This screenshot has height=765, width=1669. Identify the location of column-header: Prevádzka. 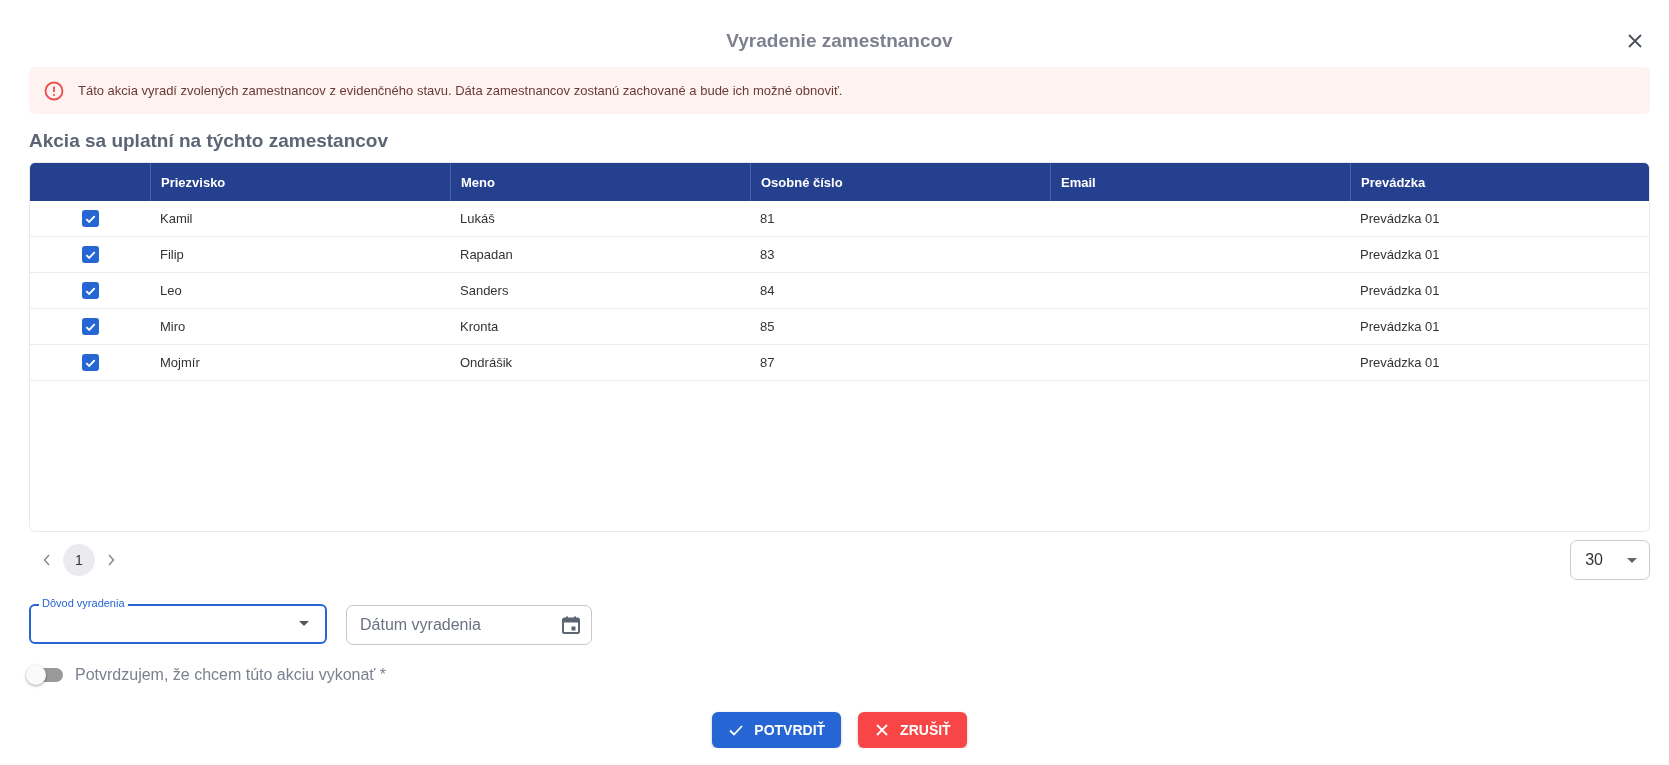
(1499, 182).